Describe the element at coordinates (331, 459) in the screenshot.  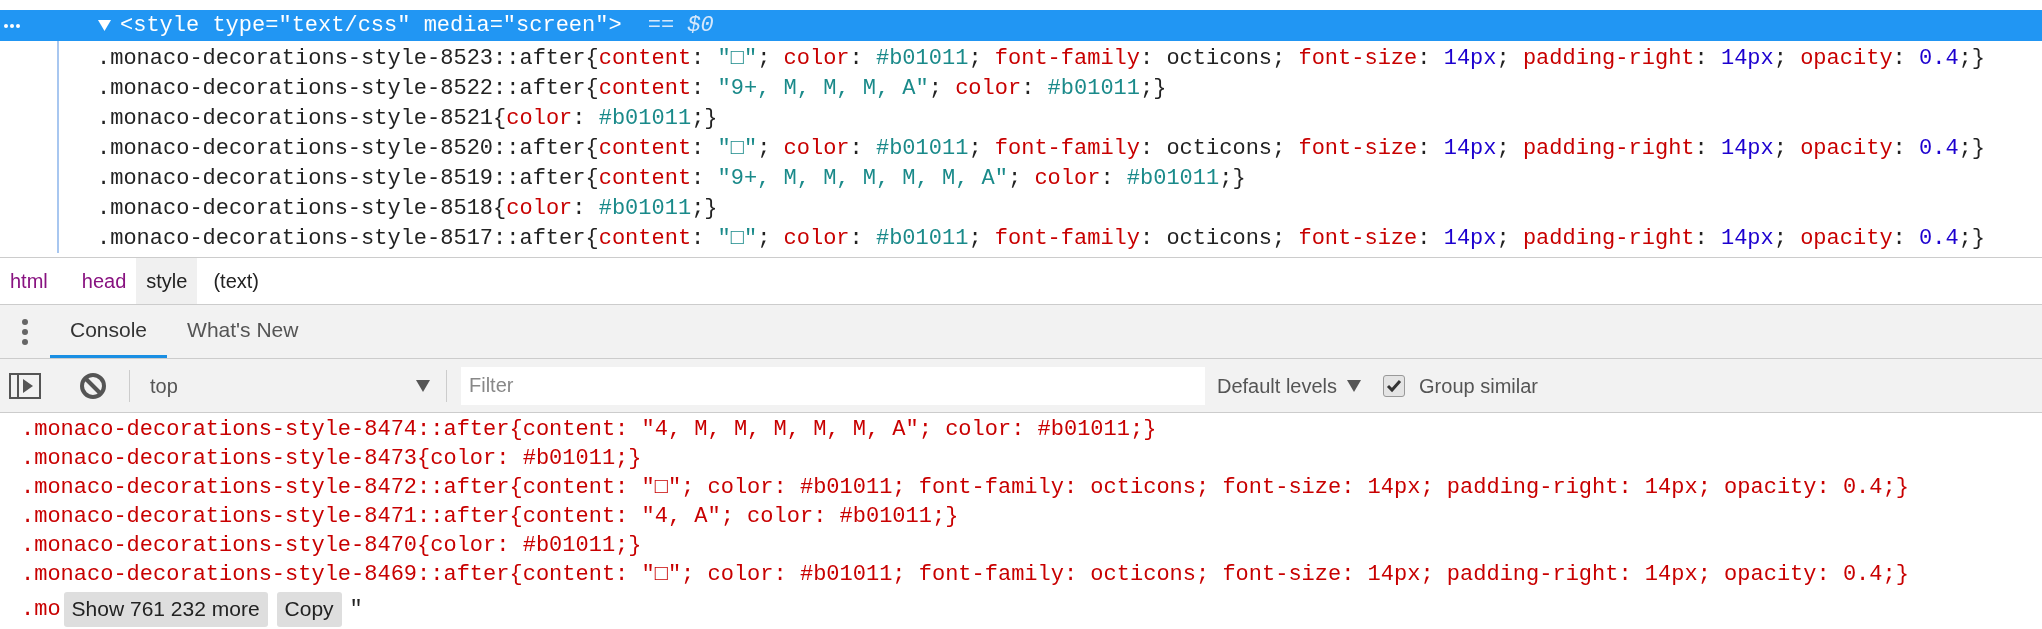
I see `console-message: .monaco-decorations-style-8473{color: #b01011;}` at that location.